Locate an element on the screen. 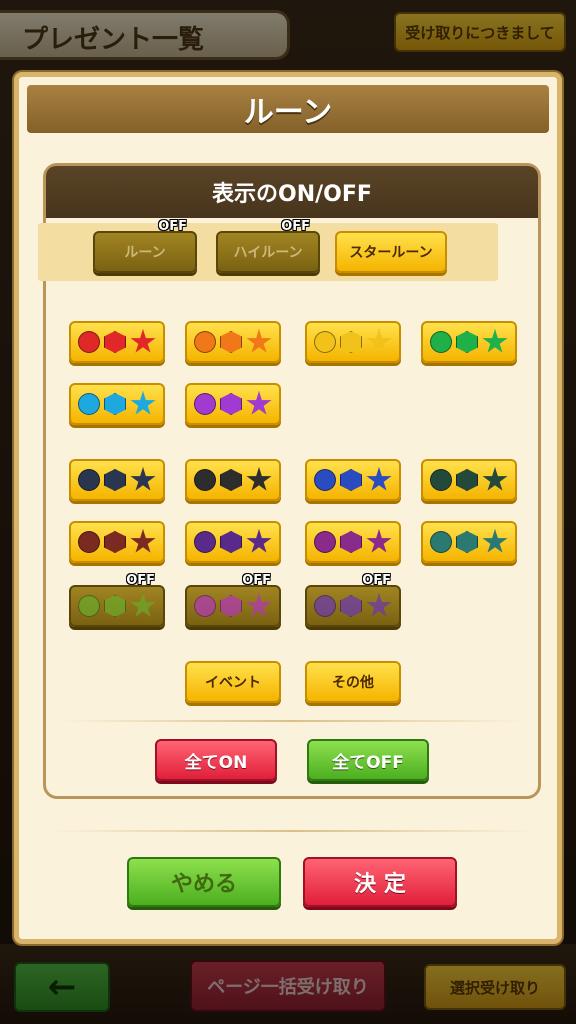 This screenshot has height=1024, width=576. panel-title: 表示のON/OFF is located at coordinates (292, 192).